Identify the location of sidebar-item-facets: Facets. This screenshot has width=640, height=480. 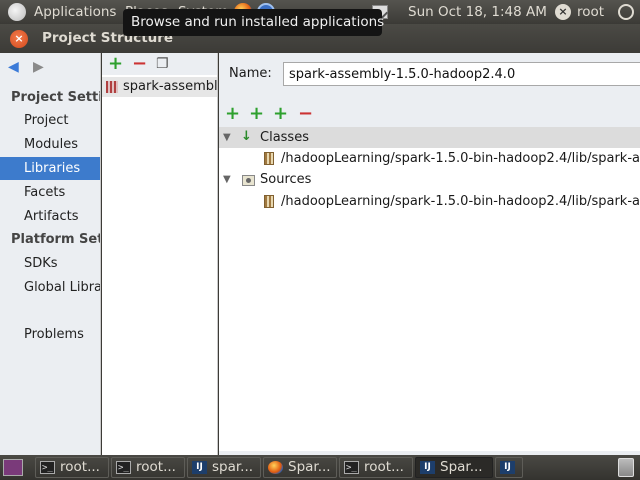
(50, 192).